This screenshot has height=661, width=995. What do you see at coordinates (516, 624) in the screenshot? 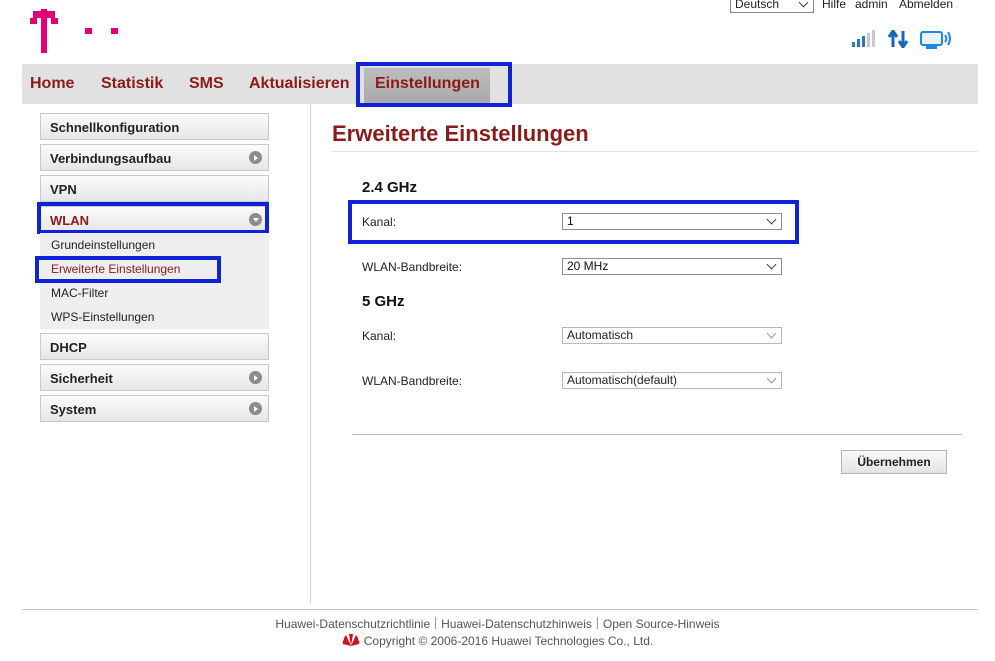
I see `privacy-notice-link: Huawei-Datenschutzhinweis` at bounding box center [516, 624].